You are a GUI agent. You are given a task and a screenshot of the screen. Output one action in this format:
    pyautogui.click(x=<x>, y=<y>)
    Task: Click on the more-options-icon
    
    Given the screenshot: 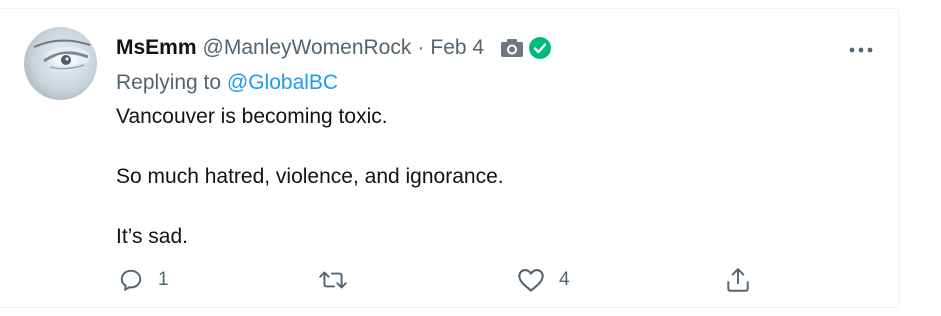 What is the action you would take?
    pyautogui.click(x=861, y=50)
    